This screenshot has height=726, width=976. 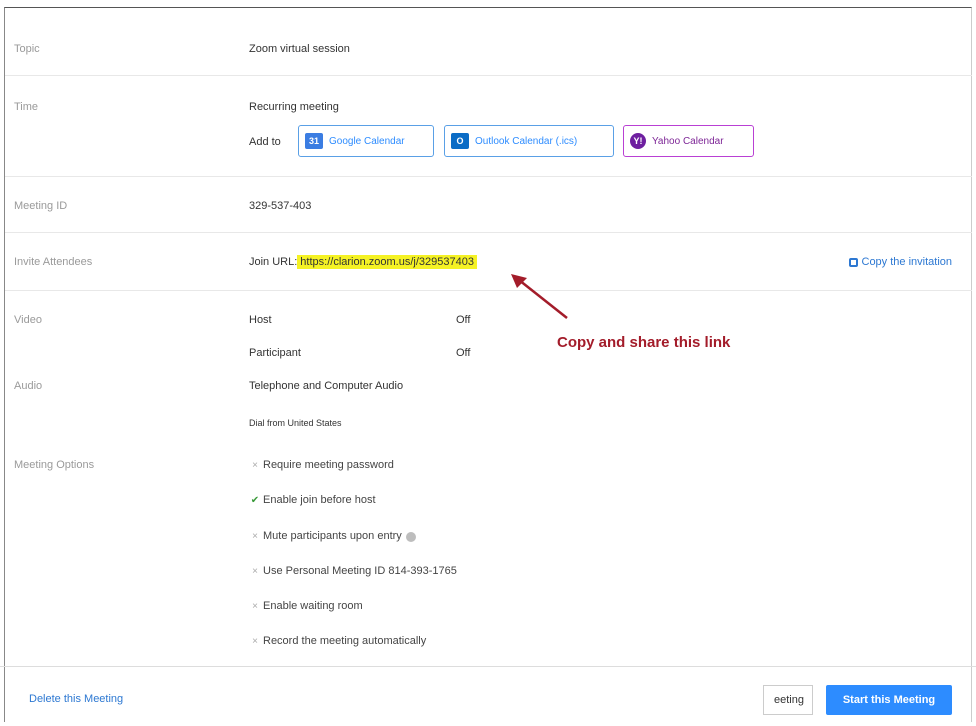 I want to click on delete-meeting-link: Delete this Meeting, so click(x=76, y=699).